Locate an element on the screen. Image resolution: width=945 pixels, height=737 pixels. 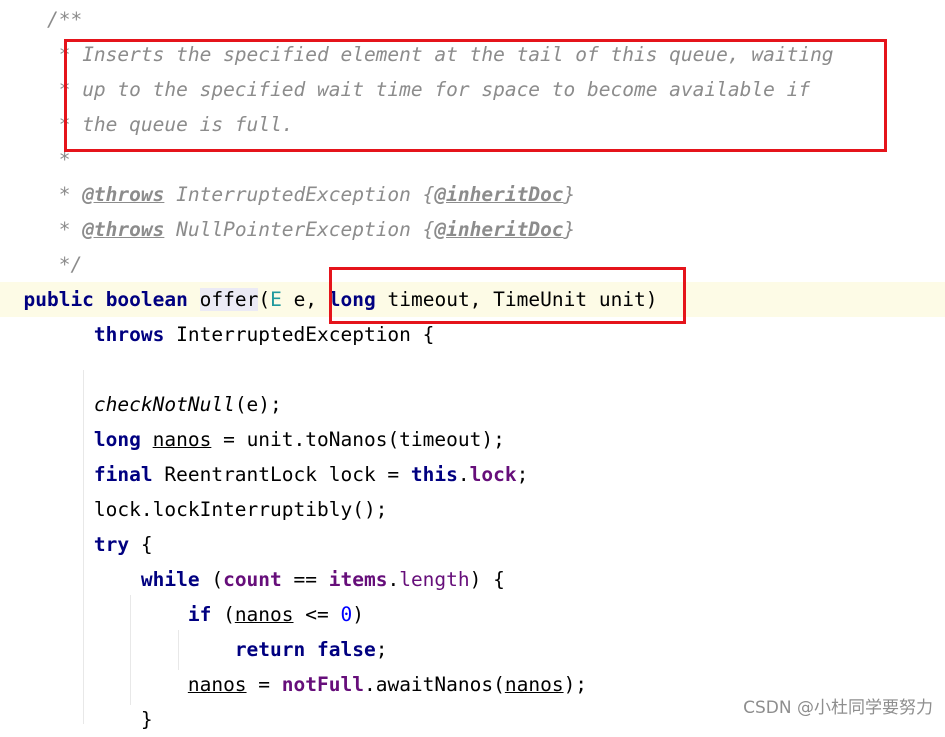
code-token: lock is located at coordinates (493, 474).